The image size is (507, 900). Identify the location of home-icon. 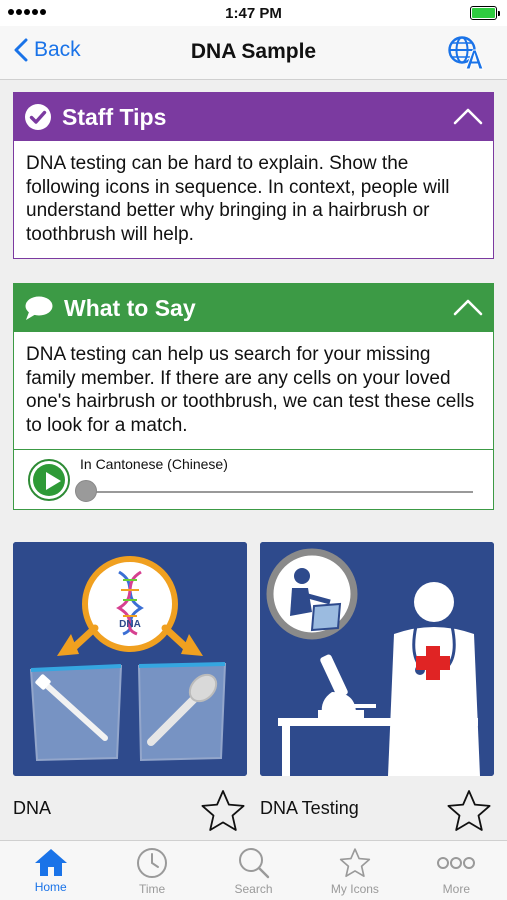
(50, 862).